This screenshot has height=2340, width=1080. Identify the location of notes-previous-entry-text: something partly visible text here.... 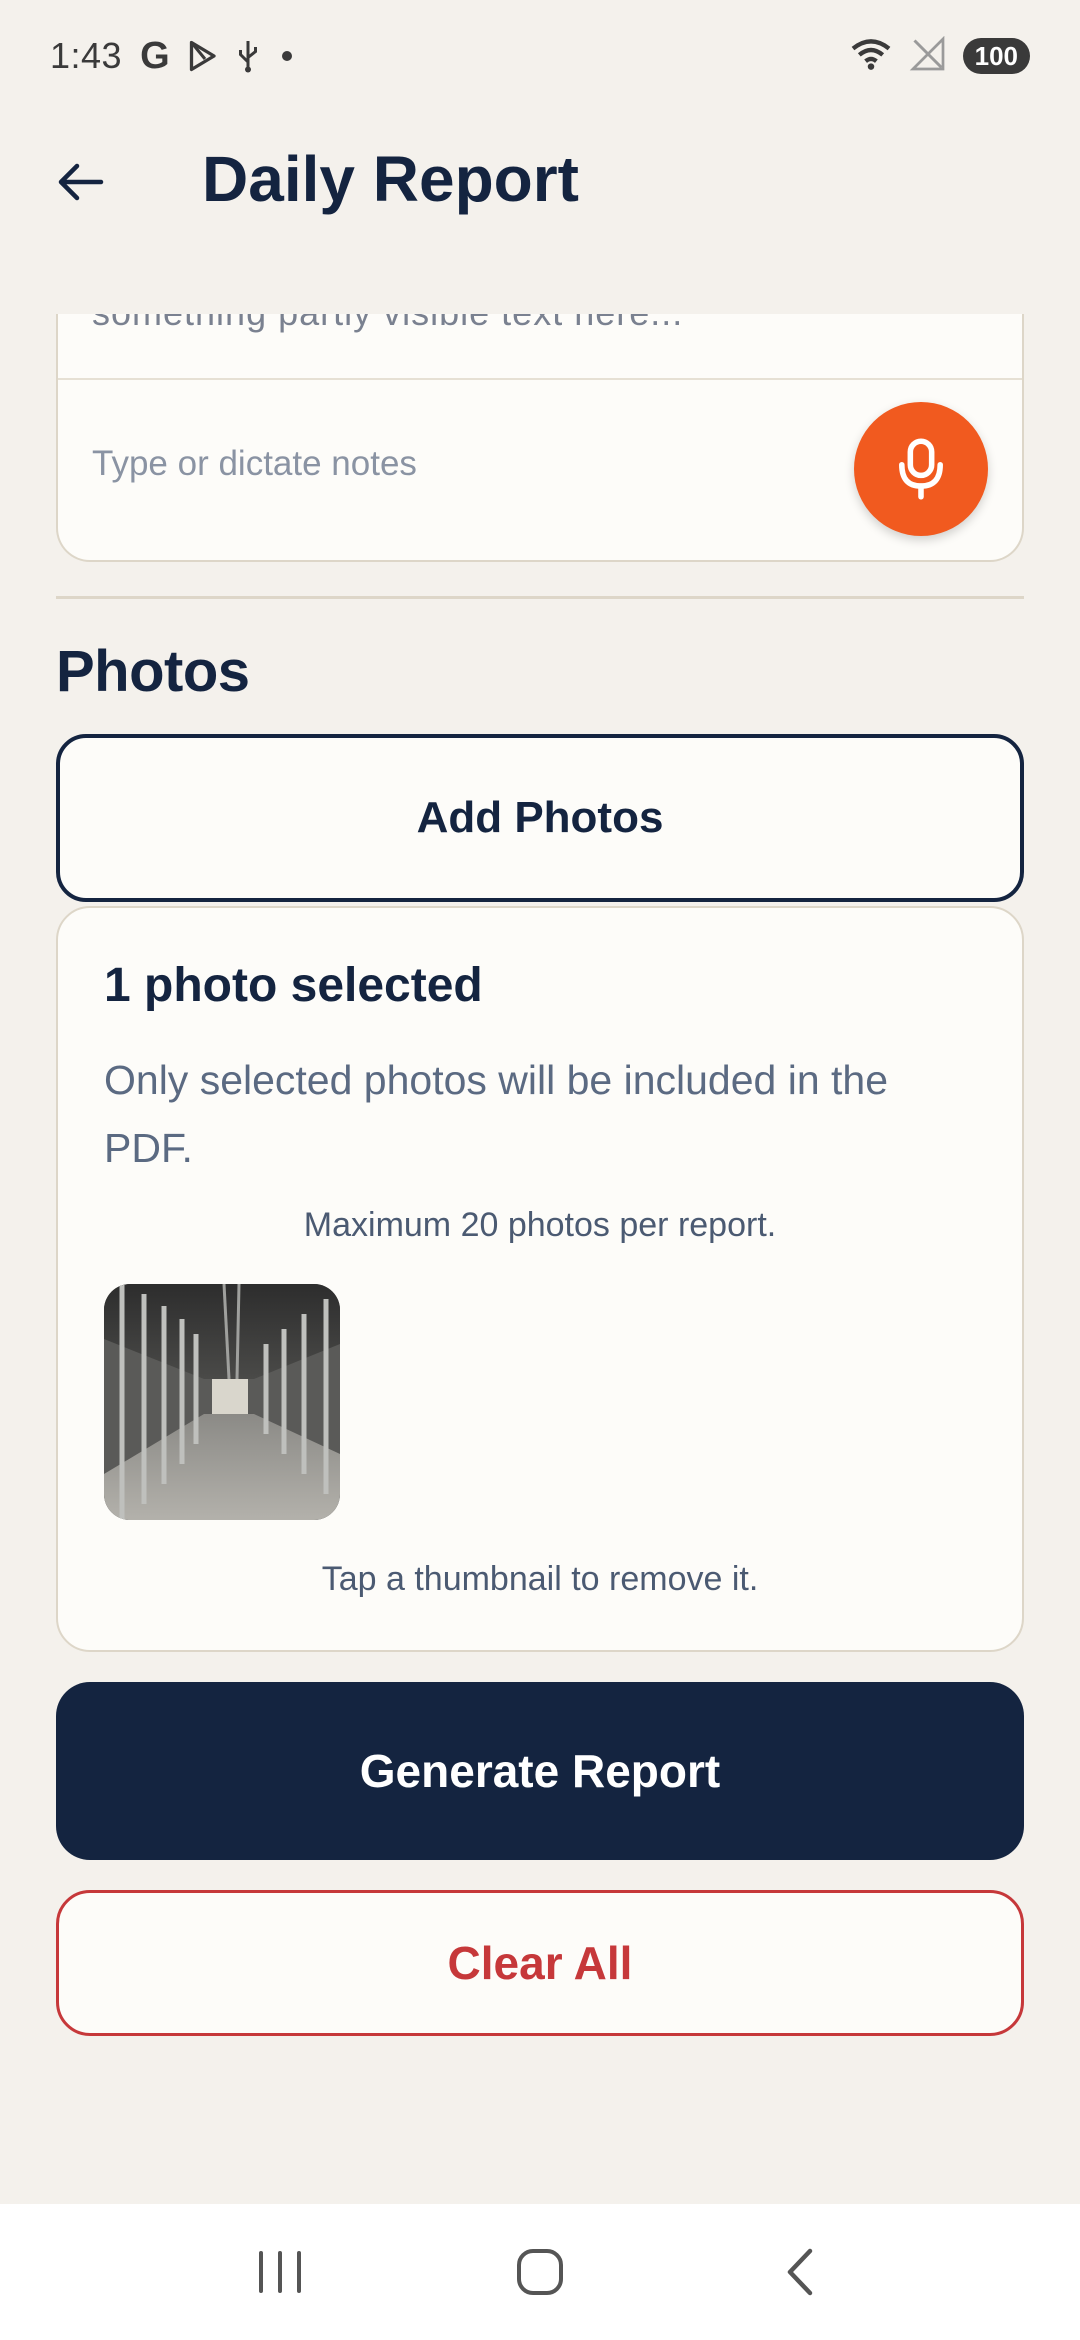
(387, 324).